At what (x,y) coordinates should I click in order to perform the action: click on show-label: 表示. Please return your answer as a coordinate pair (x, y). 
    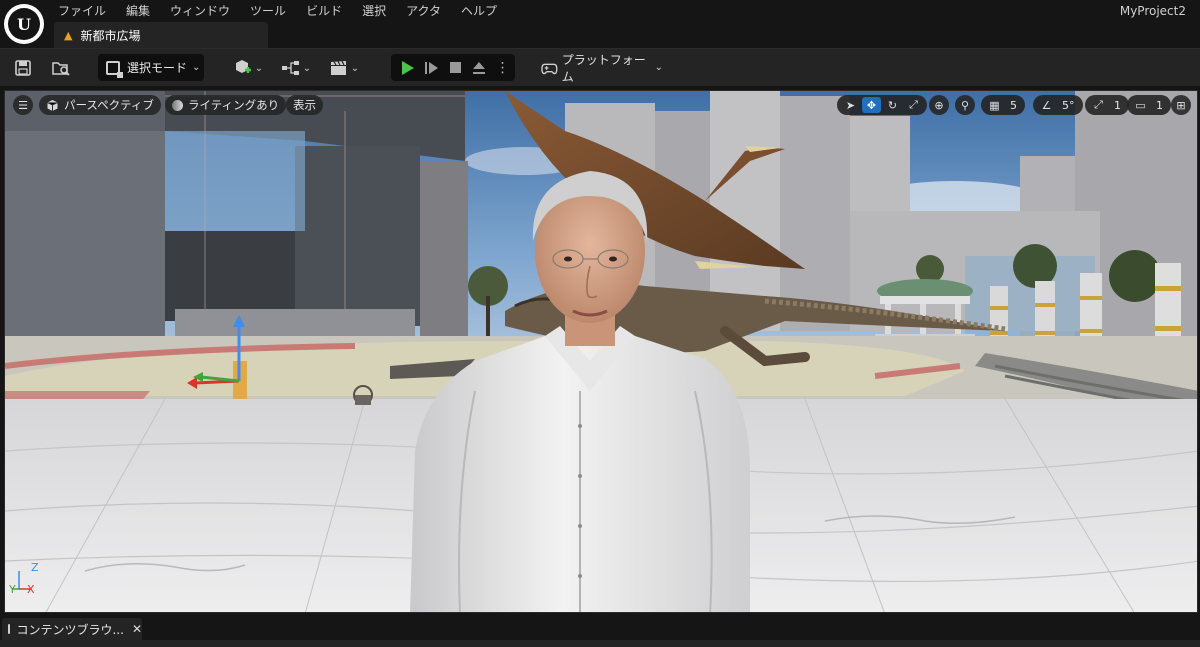
    Looking at the image, I should click on (304, 105).